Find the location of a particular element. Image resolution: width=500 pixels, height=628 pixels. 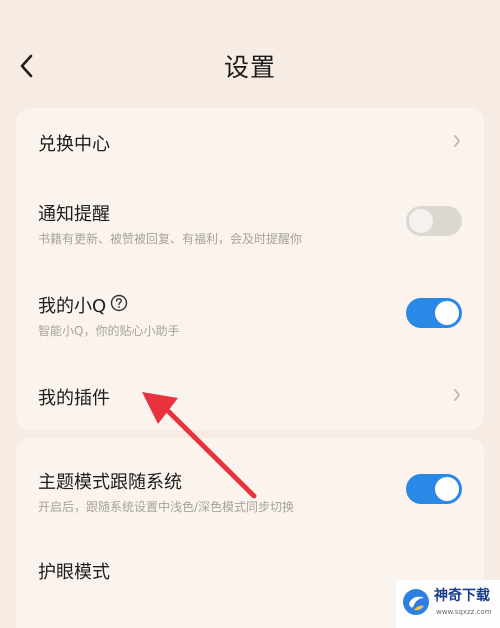

setting-row-theme-follow-system: 主题模式跟随系统 开启后，跟随系统设置中浅色/深色模式同步切换 is located at coordinates (250, 483).